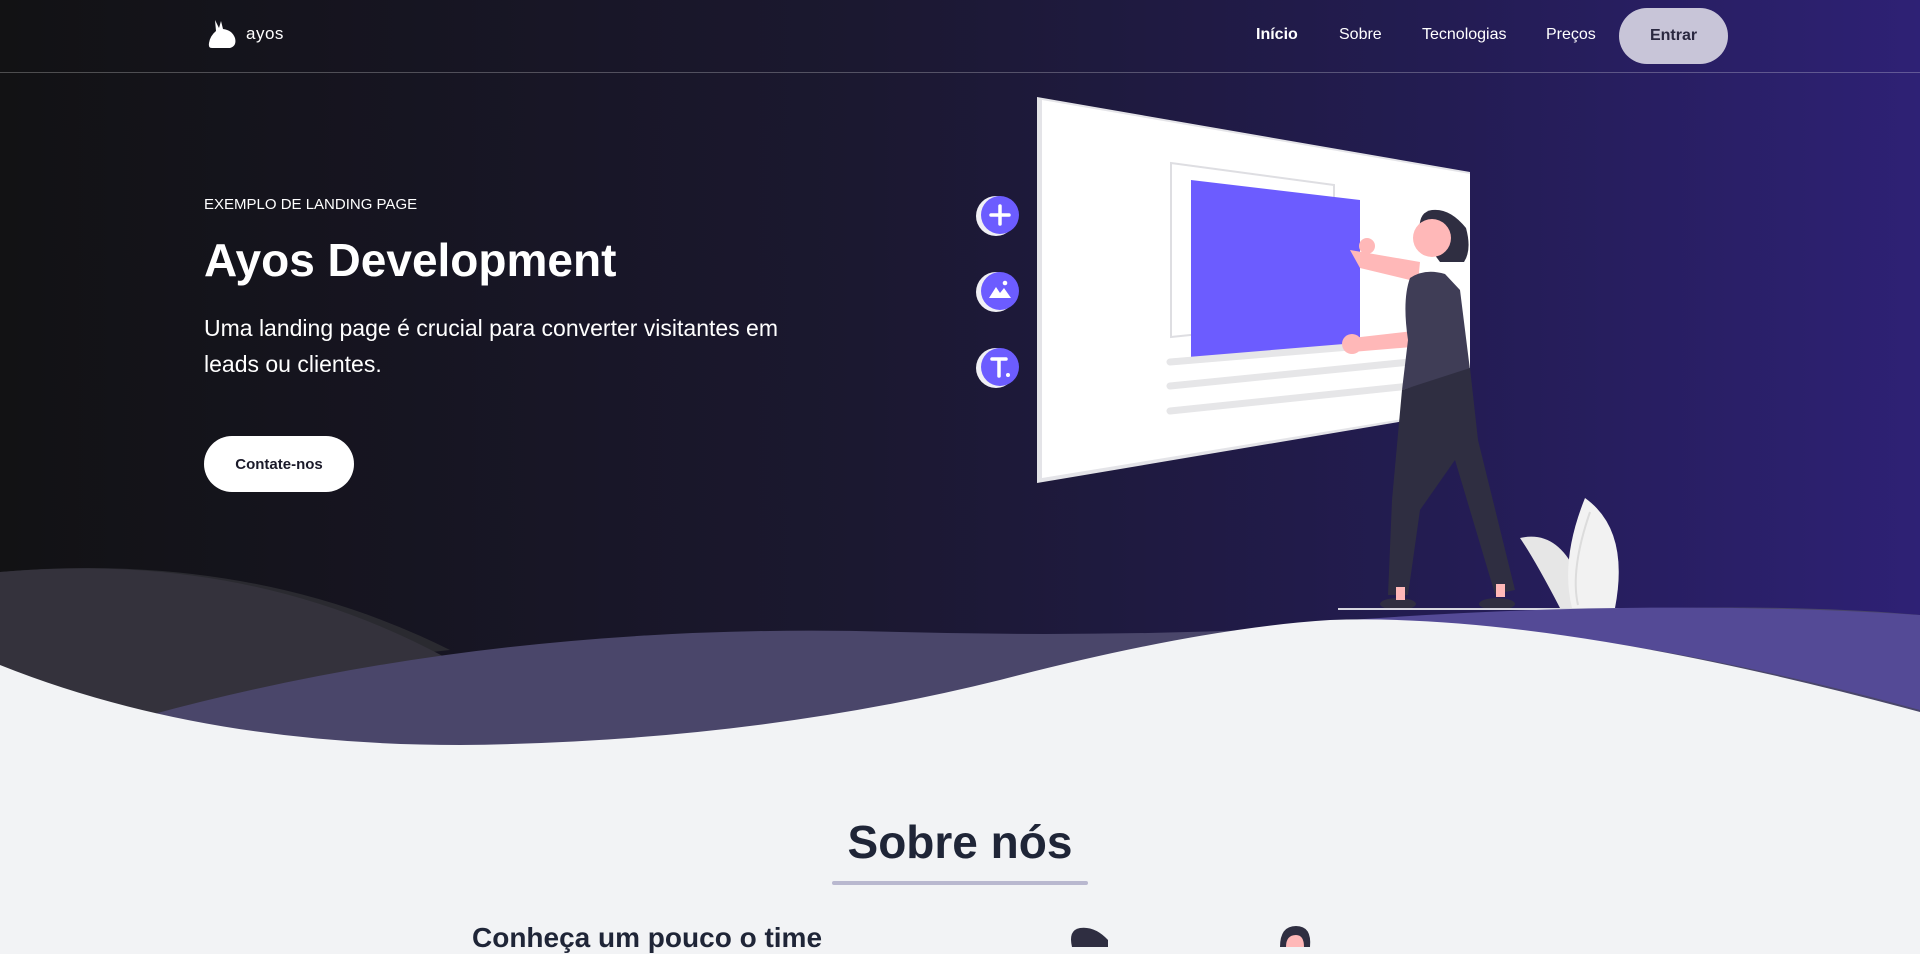 The height and width of the screenshot is (954, 1920). Describe the element at coordinates (1191, 936) in the screenshot. I see `team-illustration` at that location.